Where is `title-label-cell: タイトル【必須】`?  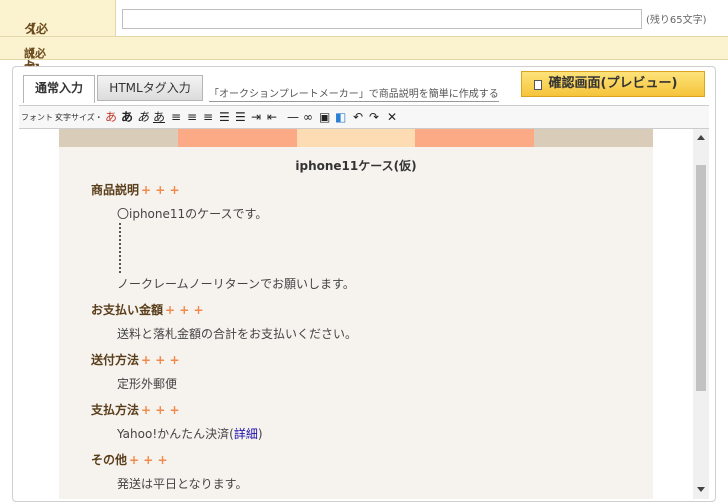
title-label-cell: タイトル【必須】 is located at coordinates (58, 43).